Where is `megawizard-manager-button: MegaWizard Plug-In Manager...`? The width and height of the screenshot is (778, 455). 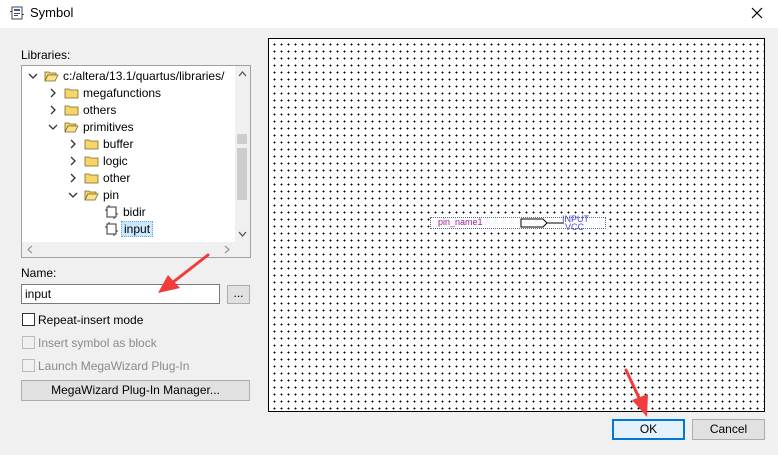
megawizard-manager-button: MegaWizard Plug-In Manager... is located at coordinates (135, 390).